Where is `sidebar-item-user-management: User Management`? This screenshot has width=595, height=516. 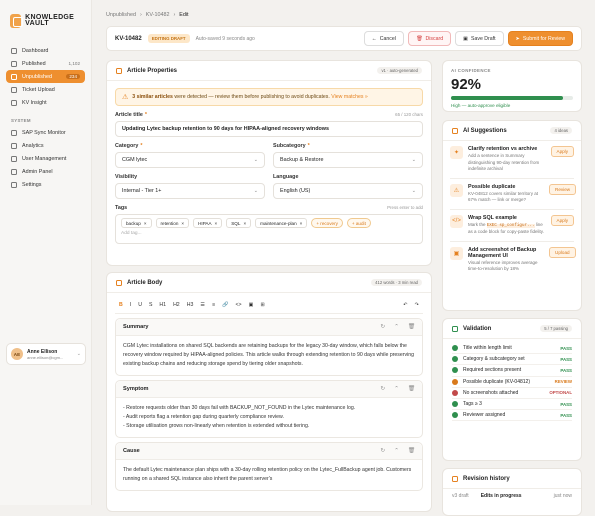
sidebar-item-user-management: User Management is located at coordinates (45, 158).